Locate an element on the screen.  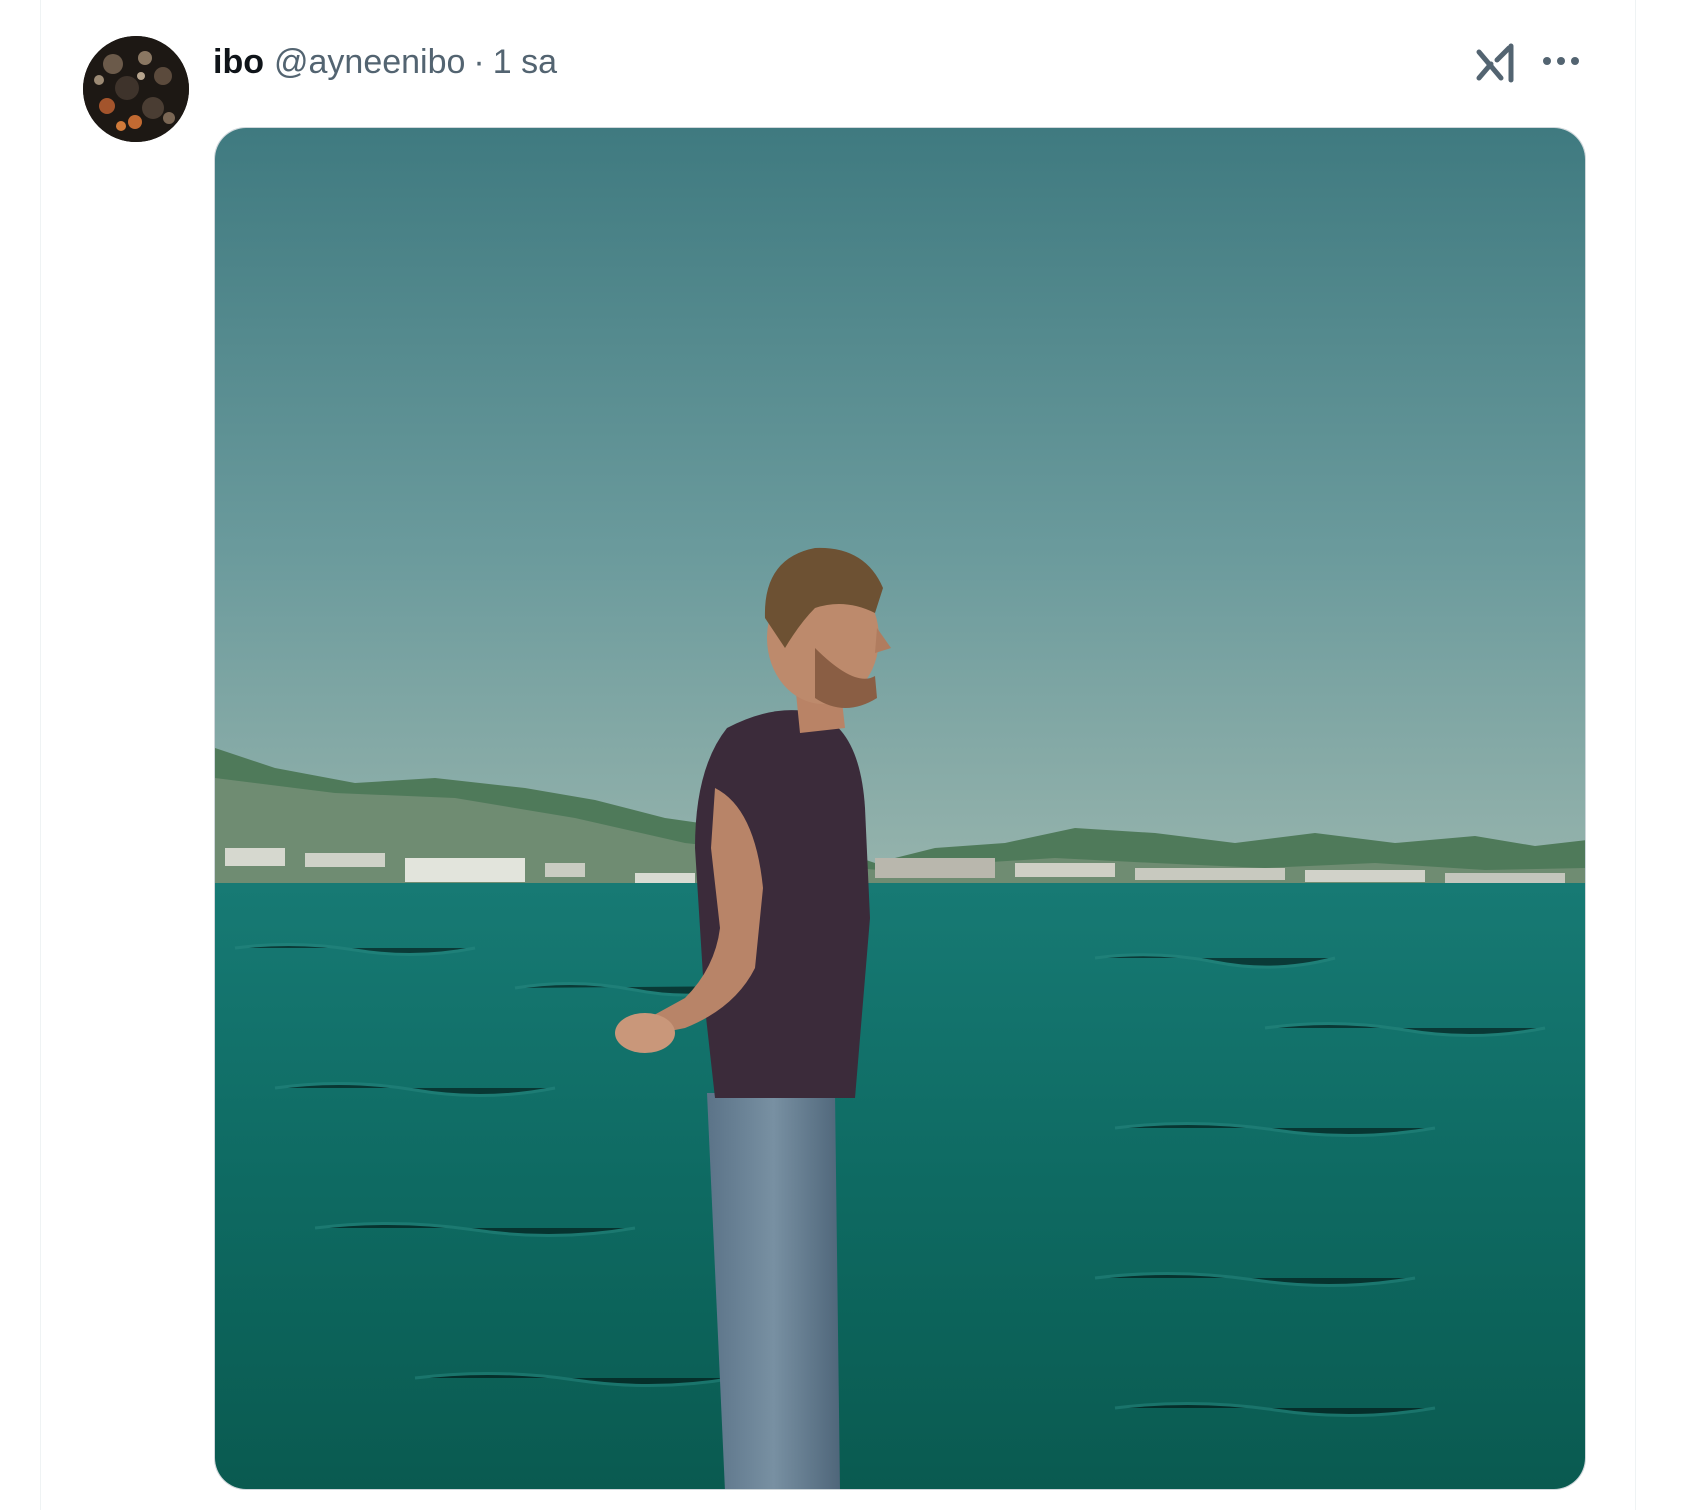
more-options-icon is located at coordinates (1561, 61).